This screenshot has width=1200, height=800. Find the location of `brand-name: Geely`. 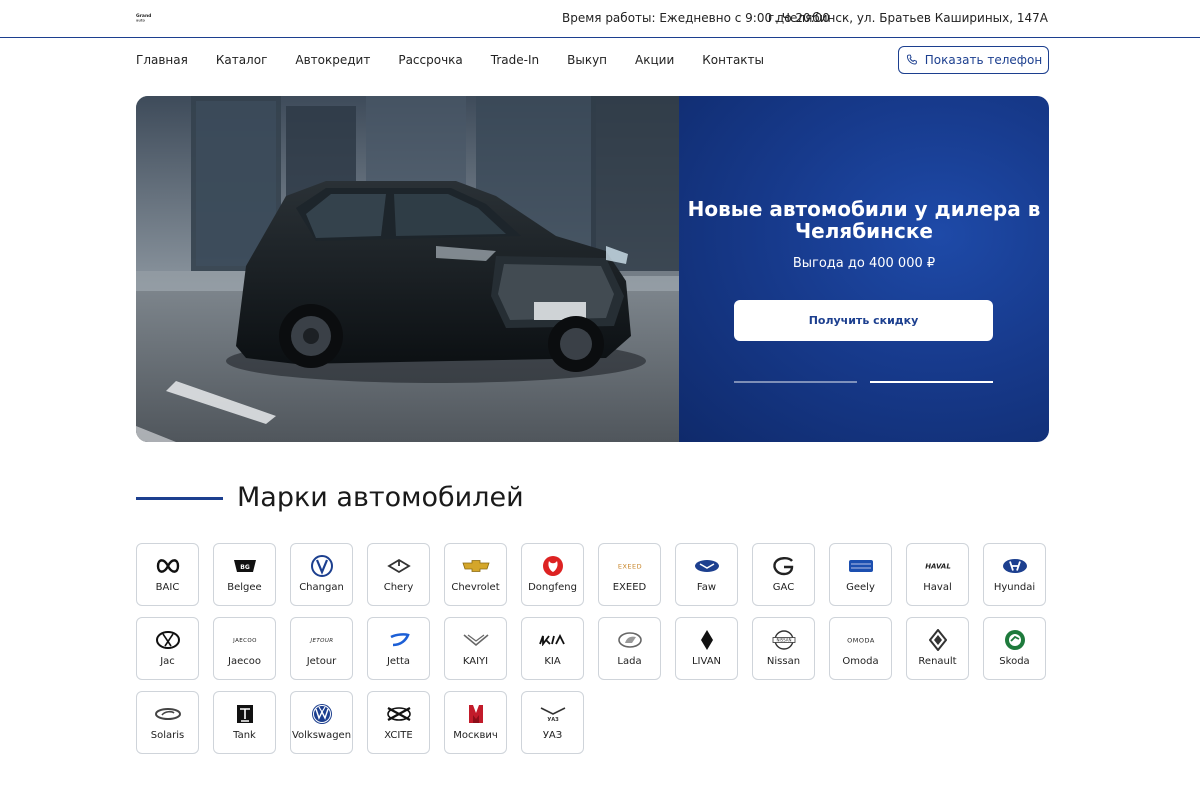

brand-name: Geely is located at coordinates (860, 587).